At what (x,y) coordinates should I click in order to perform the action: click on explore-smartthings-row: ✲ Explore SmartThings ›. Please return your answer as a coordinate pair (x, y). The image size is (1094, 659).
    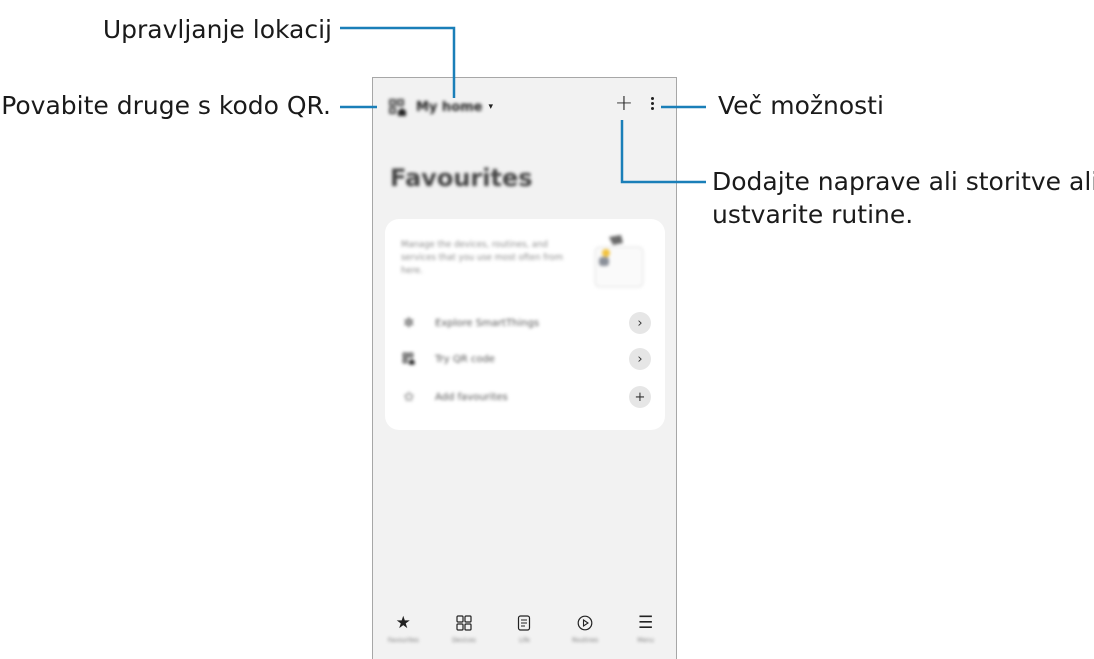
    Looking at the image, I should click on (526, 323).